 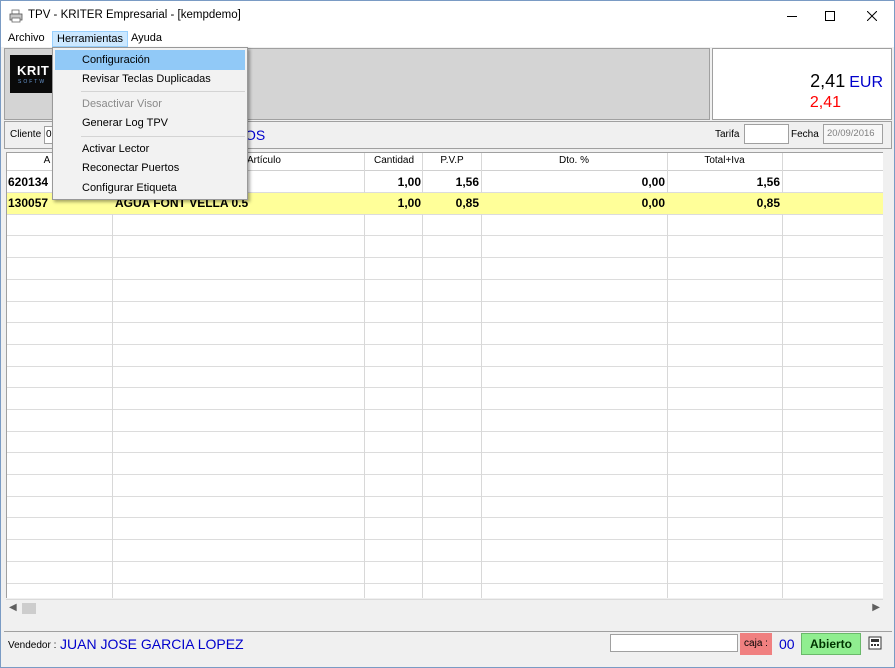 I want to click on menu-item-desactivar-visor: Desactivar Visor, so click(x=122, y=104).